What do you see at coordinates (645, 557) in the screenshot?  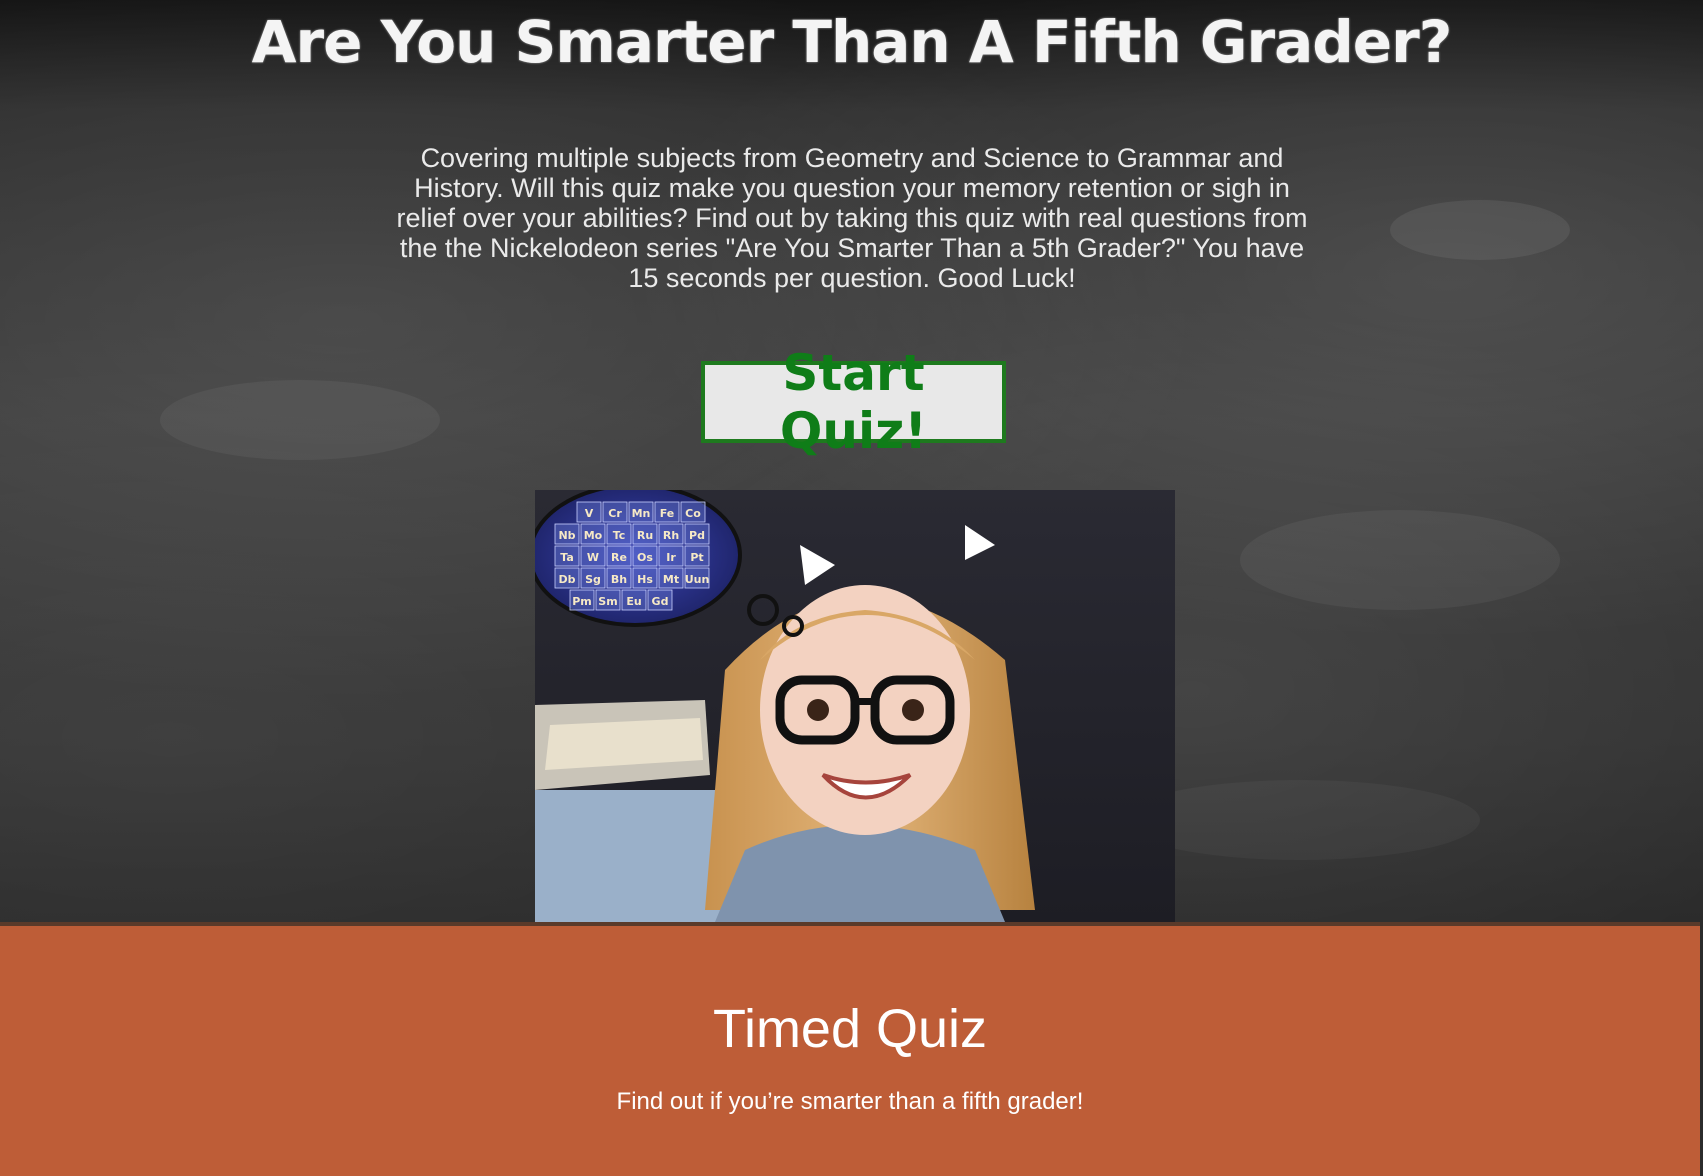 I see `periodic-symbol: Os` at bounding box center [645, 557].